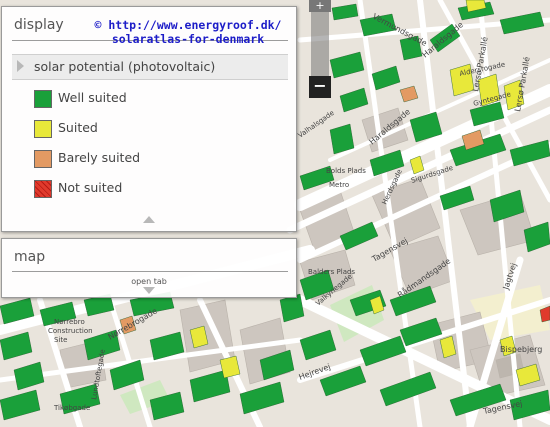  Describe the element at coordinates (320, 50) in the screenshot. I see `zoom-control: + −` at that location.